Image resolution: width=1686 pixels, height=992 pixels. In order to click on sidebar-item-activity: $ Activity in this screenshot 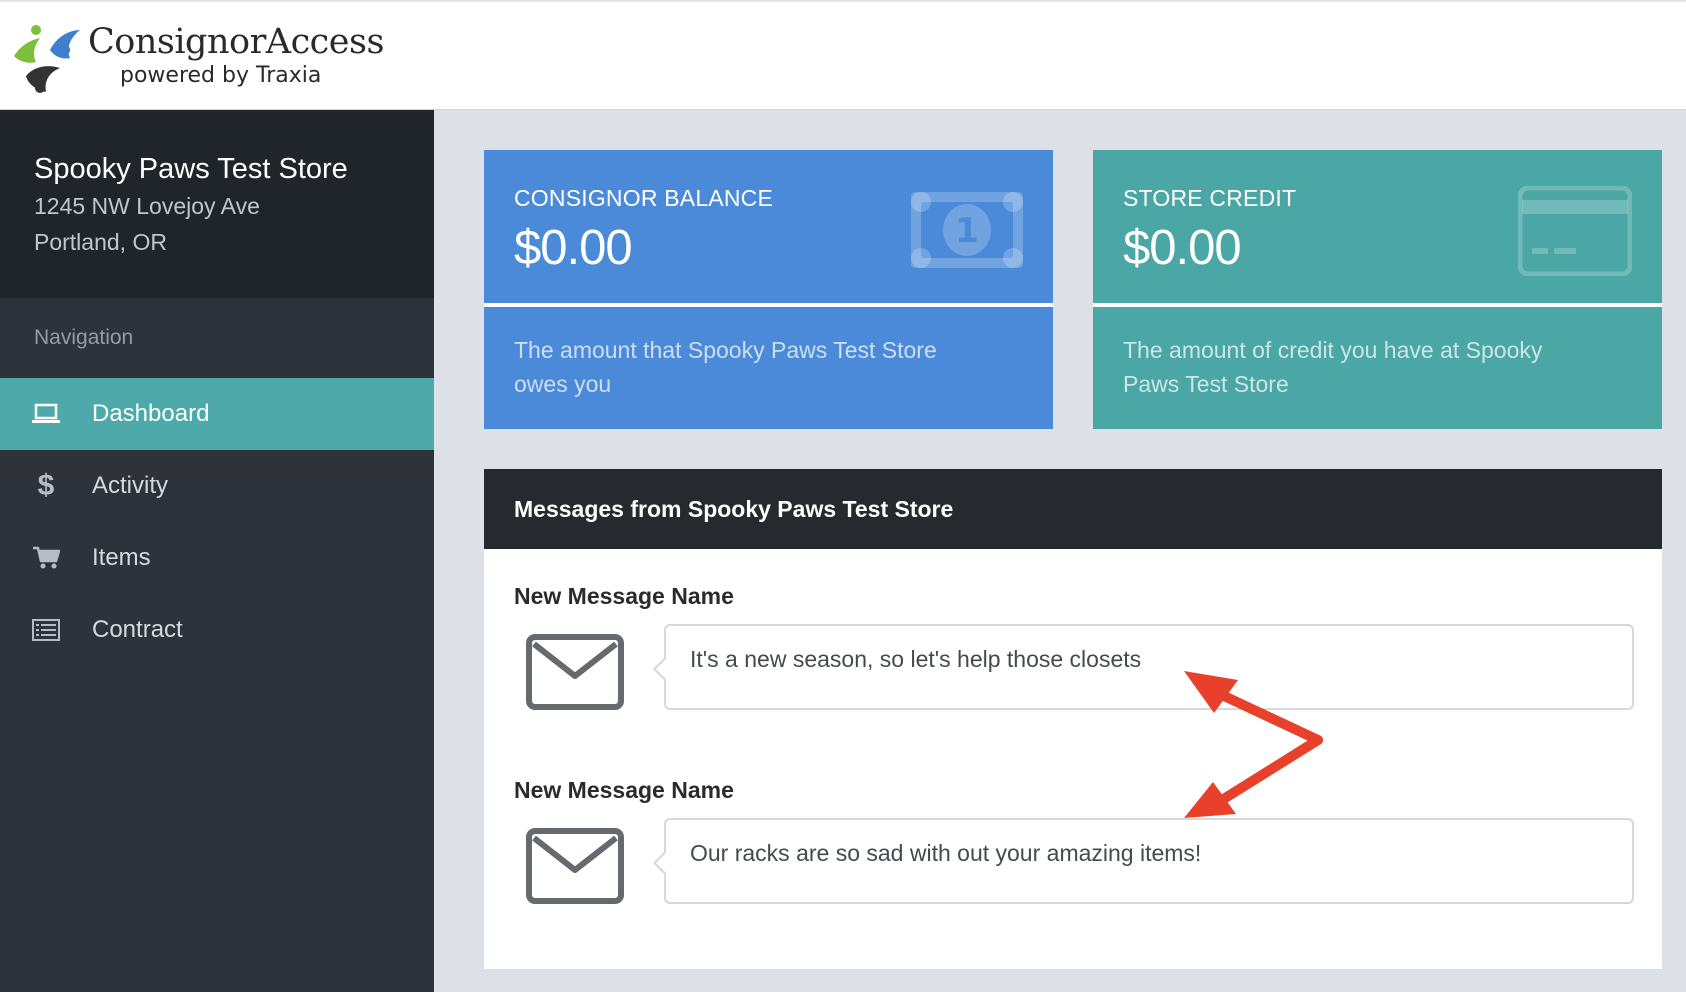, I will do `click(217, 486)`.